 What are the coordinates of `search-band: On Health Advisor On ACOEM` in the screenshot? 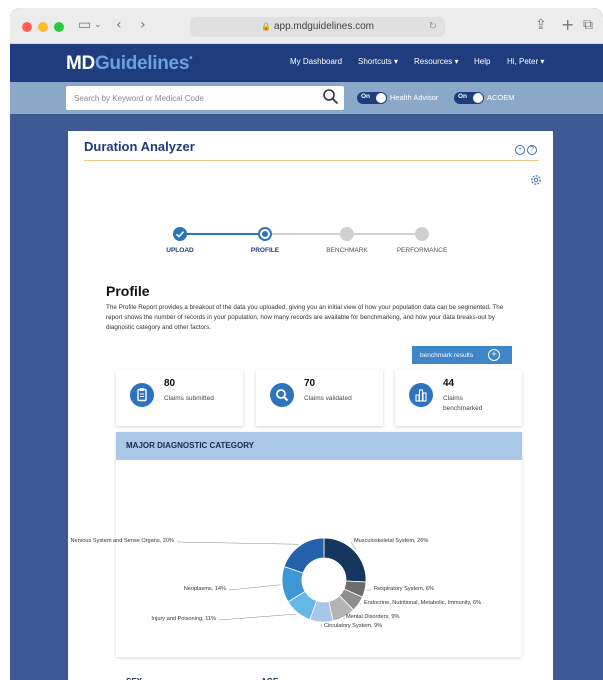 It's located at (306, 98).